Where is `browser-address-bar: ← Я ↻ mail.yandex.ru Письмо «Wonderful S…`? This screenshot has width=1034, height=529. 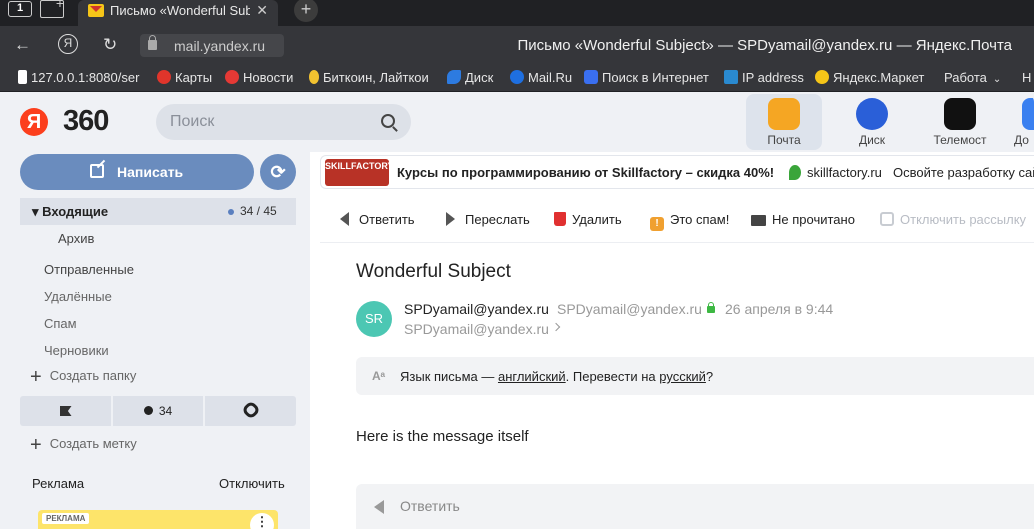
browser-address-bar: ← Я ↻ mail.yandex.ru Письмо «Wonderful S… is located at coordinates (517, 45).